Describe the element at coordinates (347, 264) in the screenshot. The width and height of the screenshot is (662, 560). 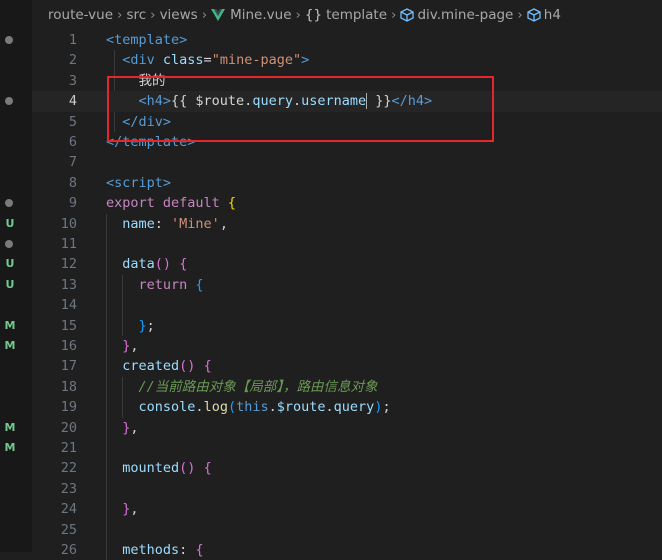
I see `code-line: 12 data() {` at that location.